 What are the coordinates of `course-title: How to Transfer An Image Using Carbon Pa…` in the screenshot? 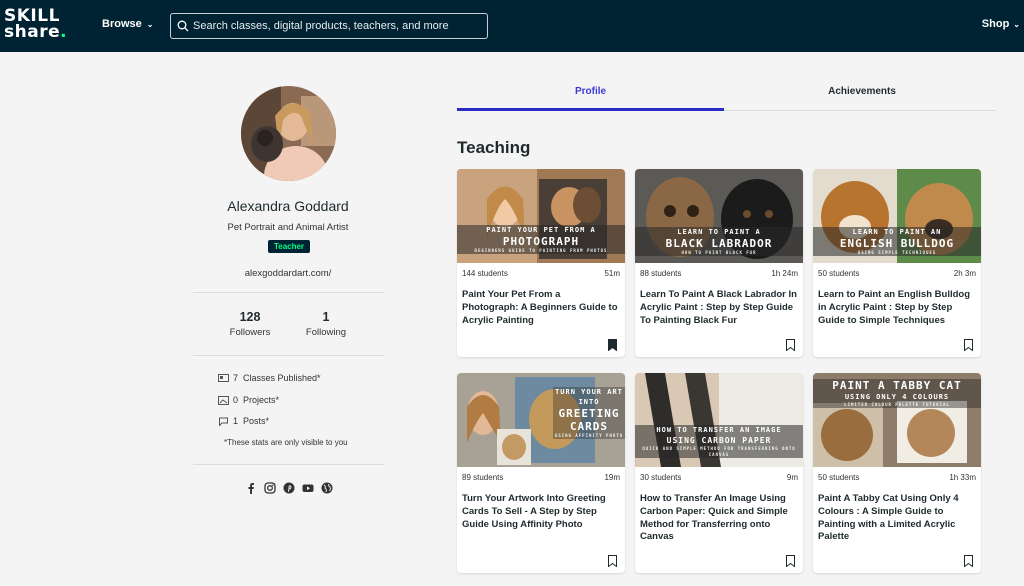 It's located at (718, 518).